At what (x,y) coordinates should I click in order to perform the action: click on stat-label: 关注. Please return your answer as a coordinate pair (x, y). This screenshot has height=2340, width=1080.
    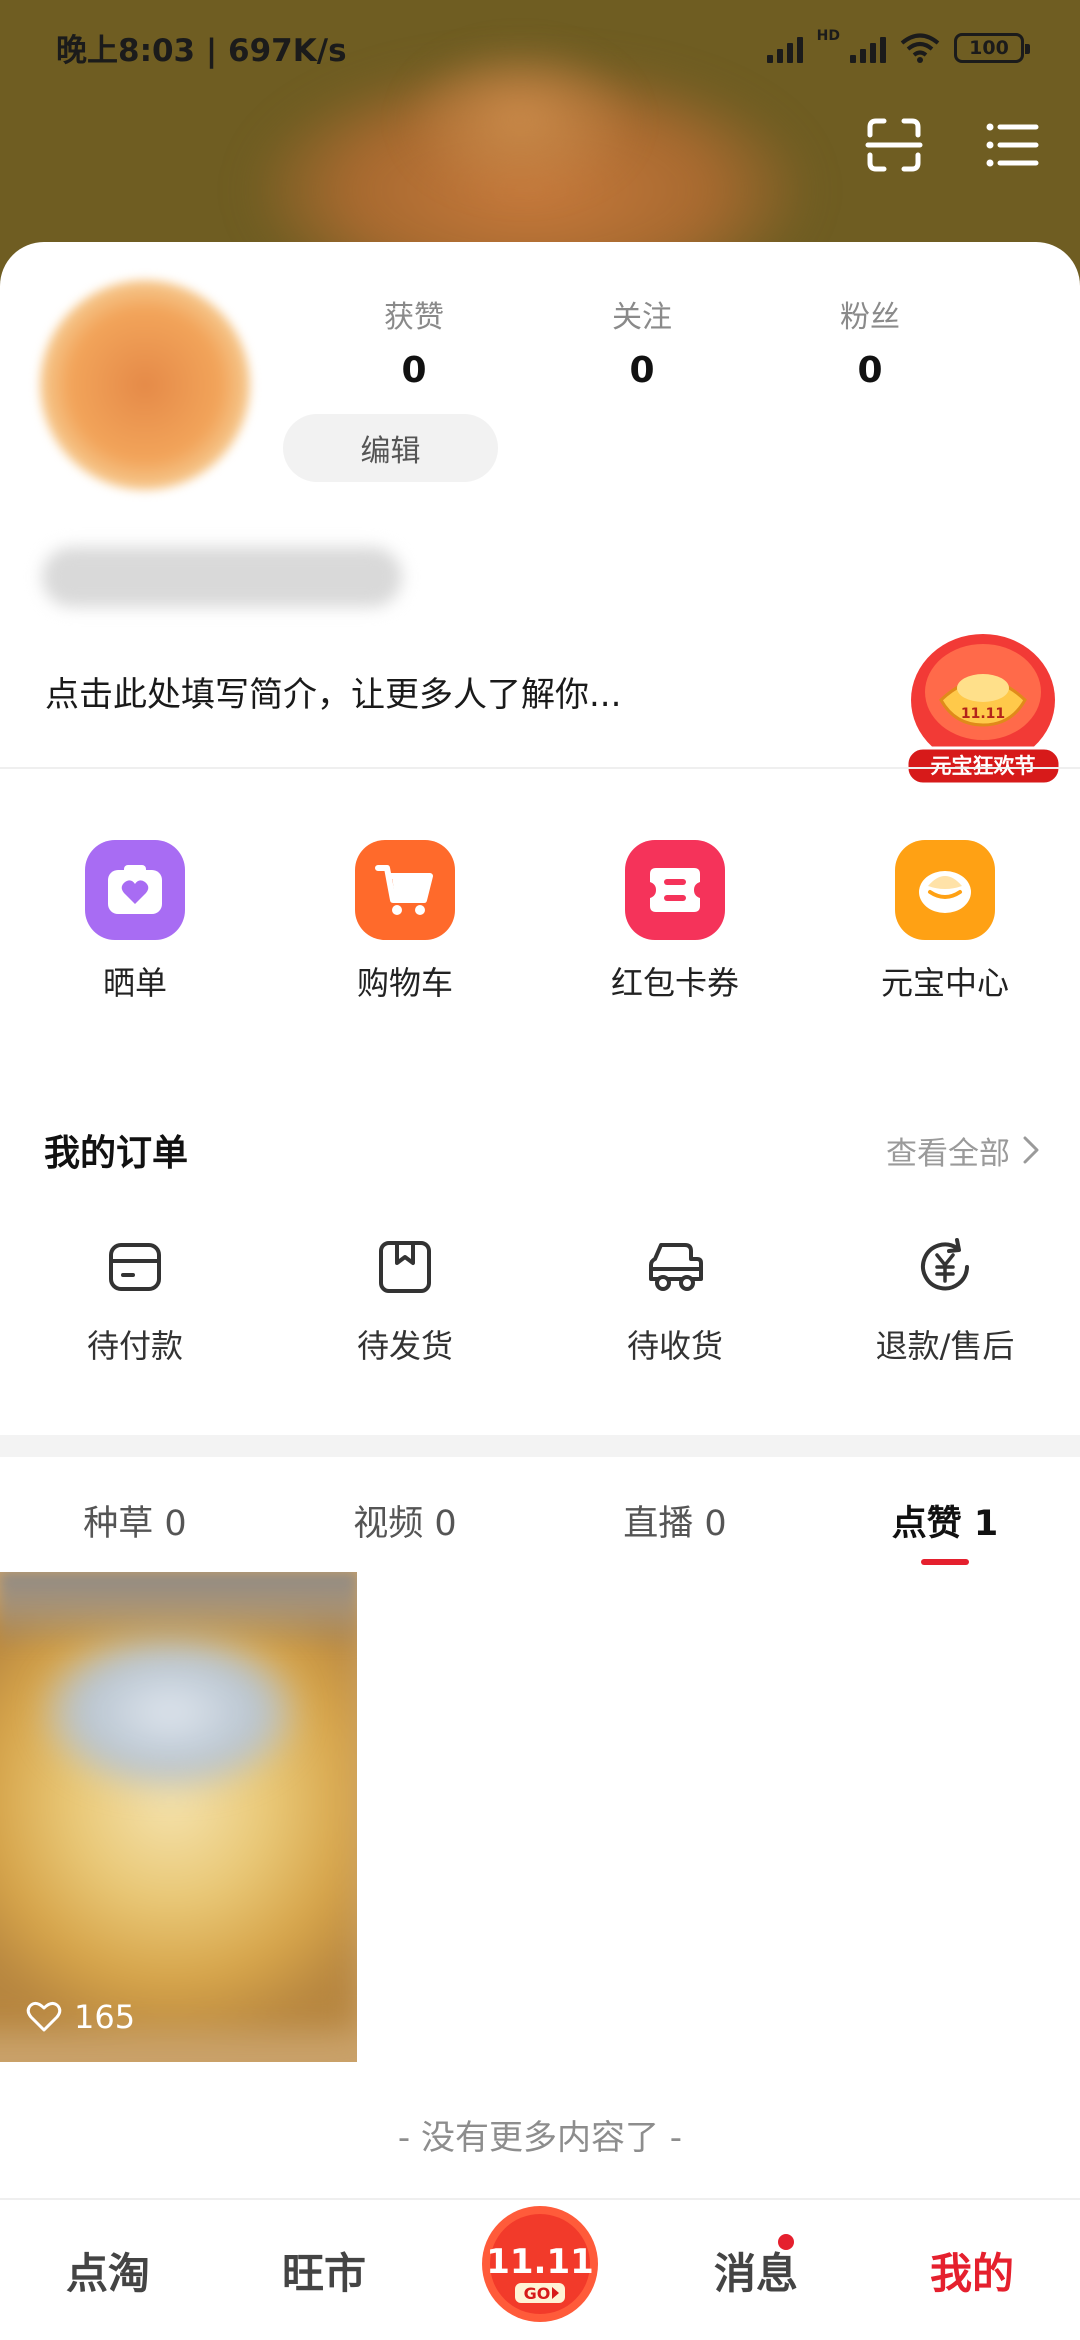
    Looking at the image, I should click on (642, 317).